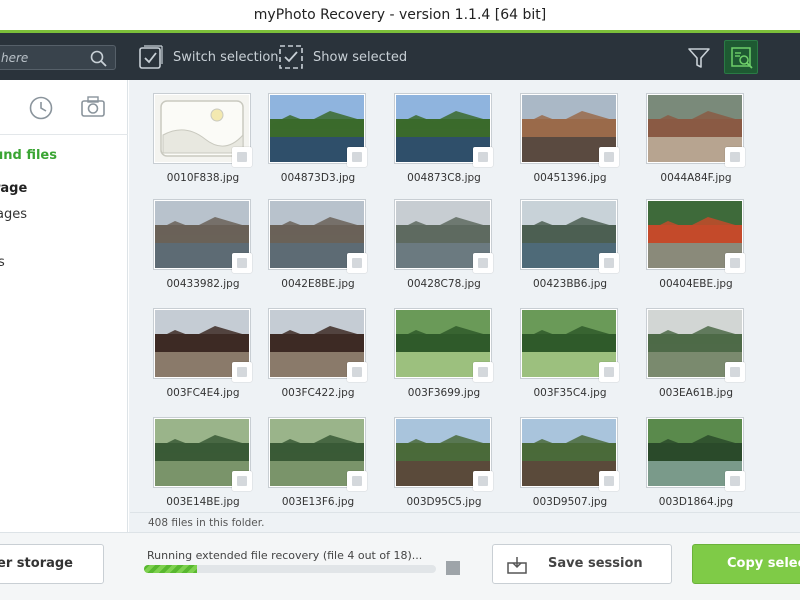 This screenshot has width=800, height=600. Describe the element at coordinates (699, 58) in the screenshot. I see `filter-icon` at that location.